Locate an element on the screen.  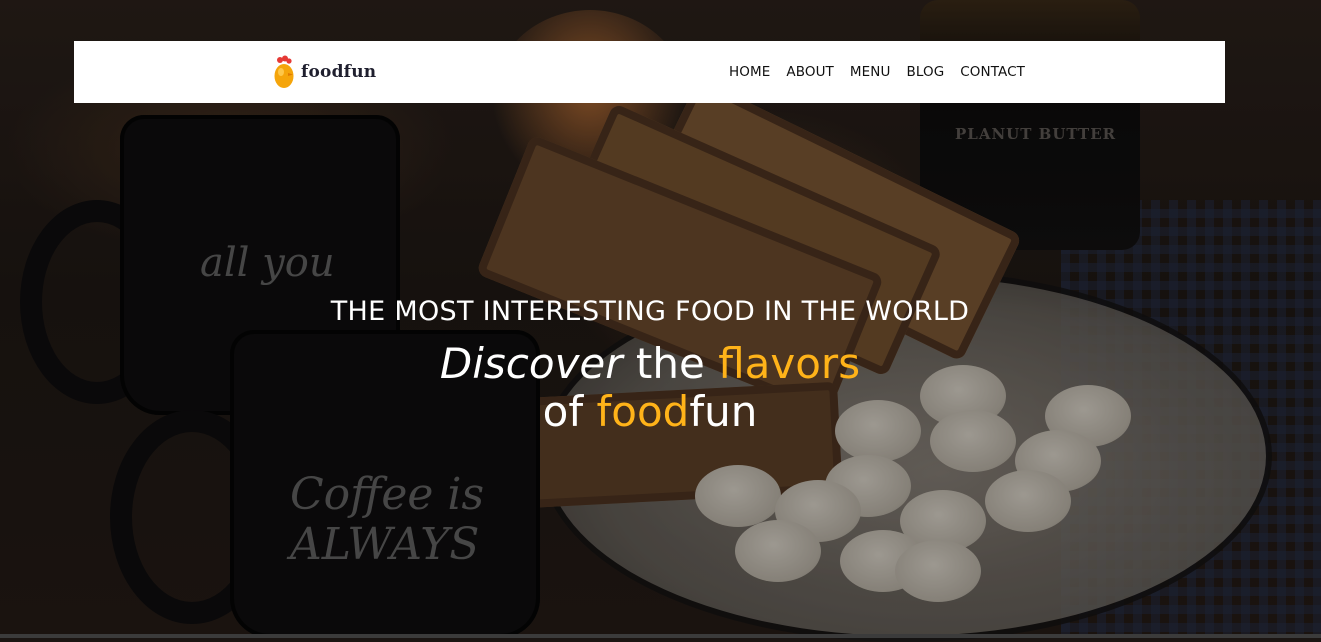
headline-food: food is located at coordinates (643, 411).